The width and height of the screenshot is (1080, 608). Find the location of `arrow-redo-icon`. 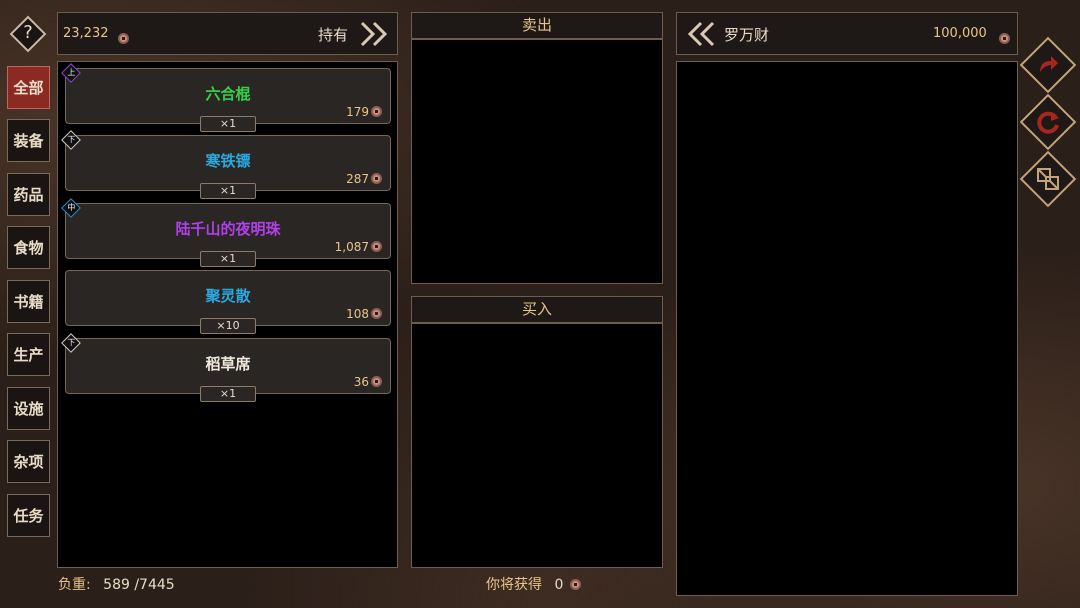

arrow-redo-icon is located at coordinates (1048, 65).